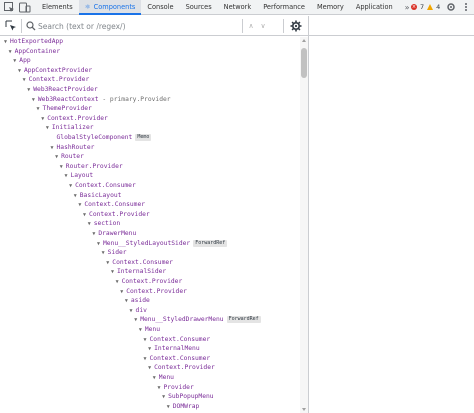 This screenshot has width=474, height=413. I want to click on scroll-up-arrow-icon, so click(304, 40).